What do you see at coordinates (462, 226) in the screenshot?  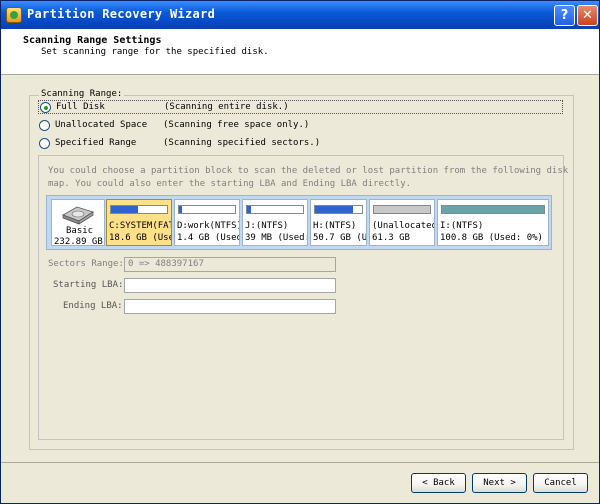 I see `partition-label: I:(NTFS)` at bounding box center [462, 226].